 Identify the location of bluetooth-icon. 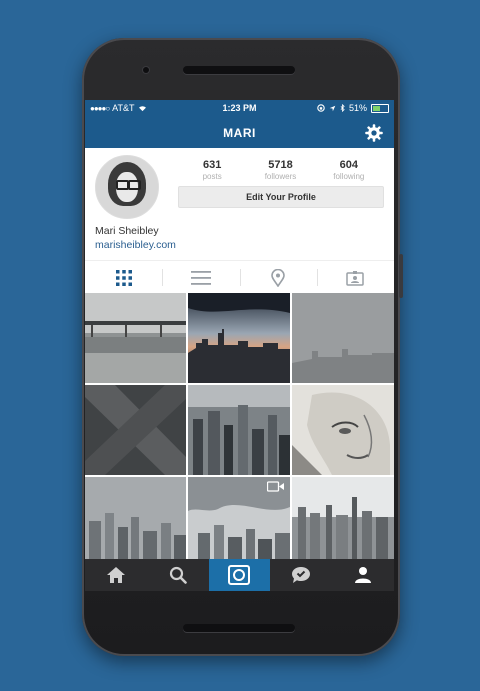
(342, 108).